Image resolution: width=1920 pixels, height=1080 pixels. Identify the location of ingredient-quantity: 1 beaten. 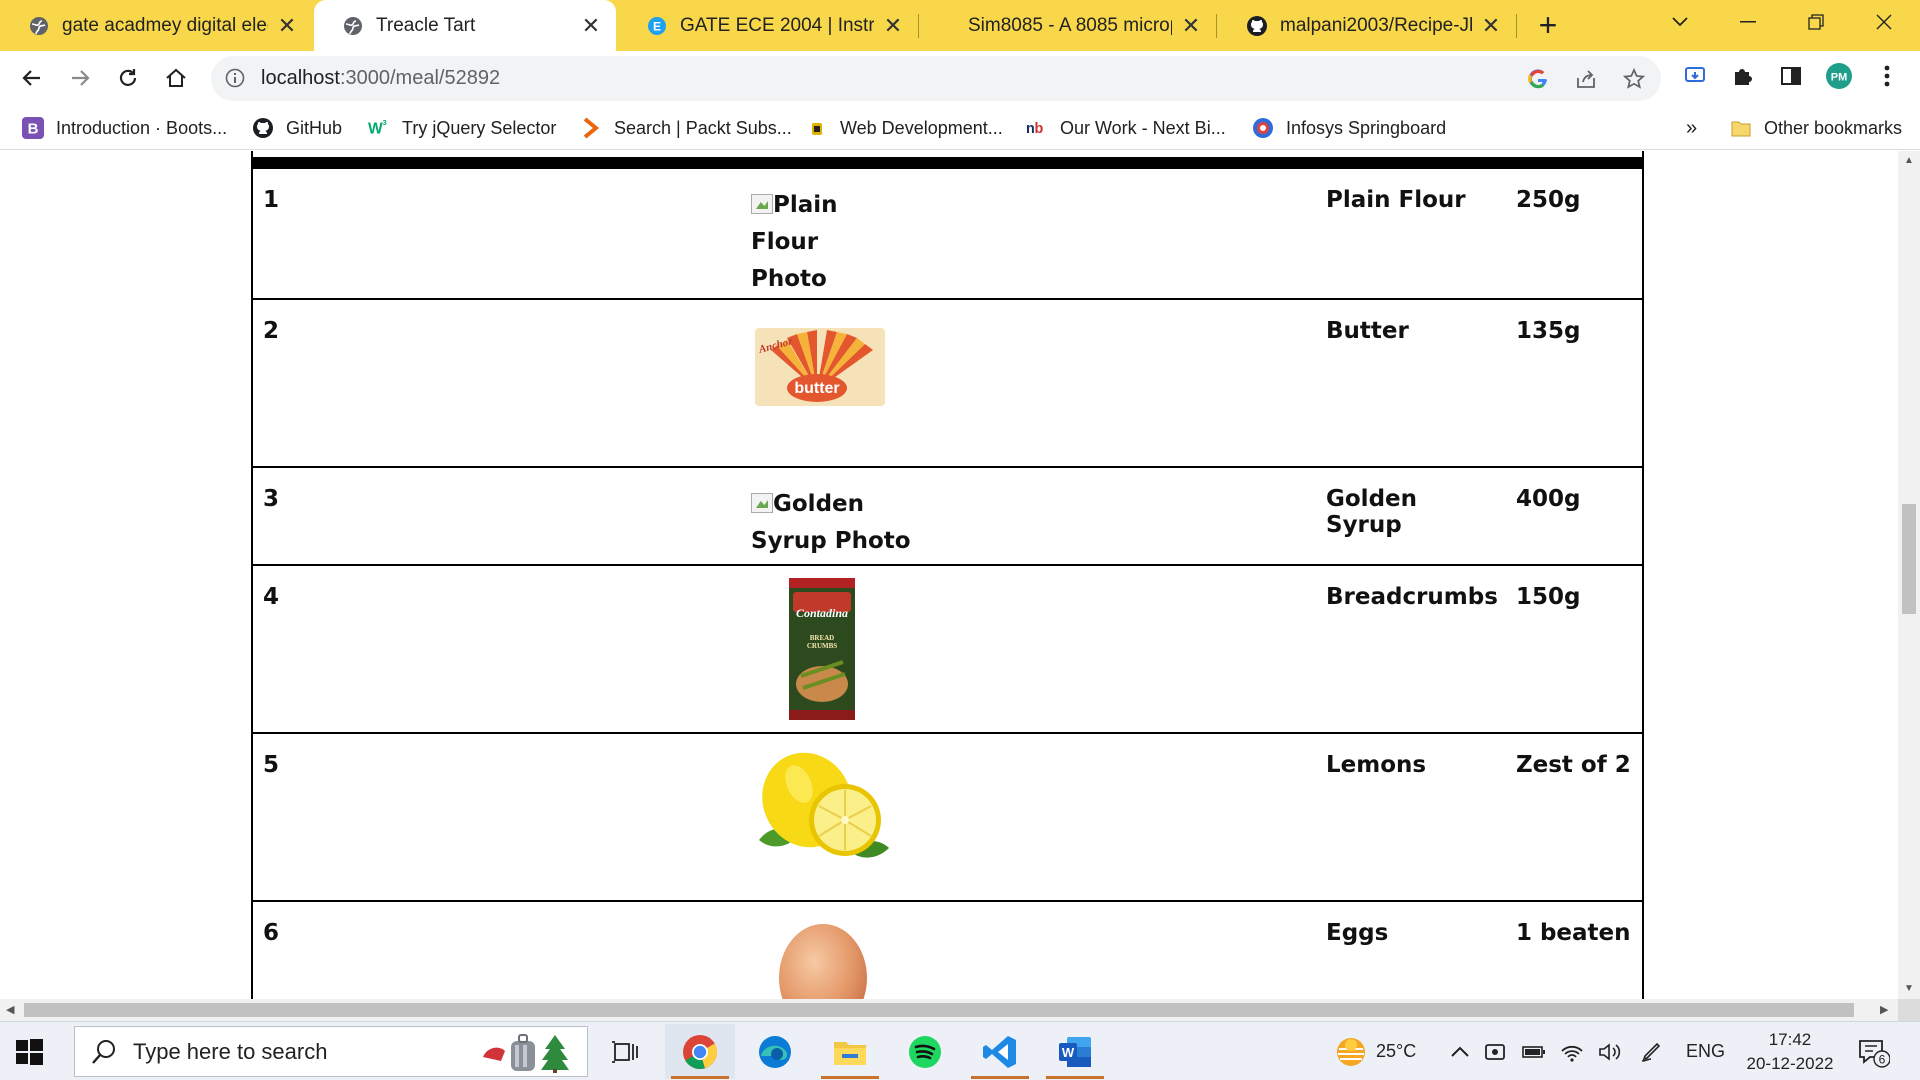
(1576, 949).